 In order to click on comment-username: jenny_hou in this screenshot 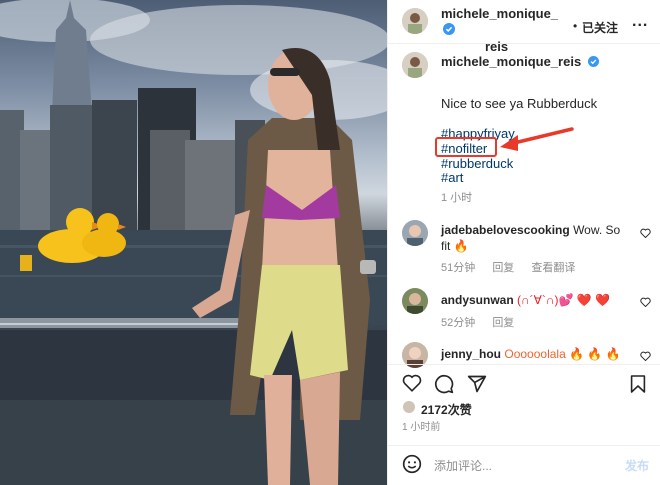, I will do `click(471, 354)`.